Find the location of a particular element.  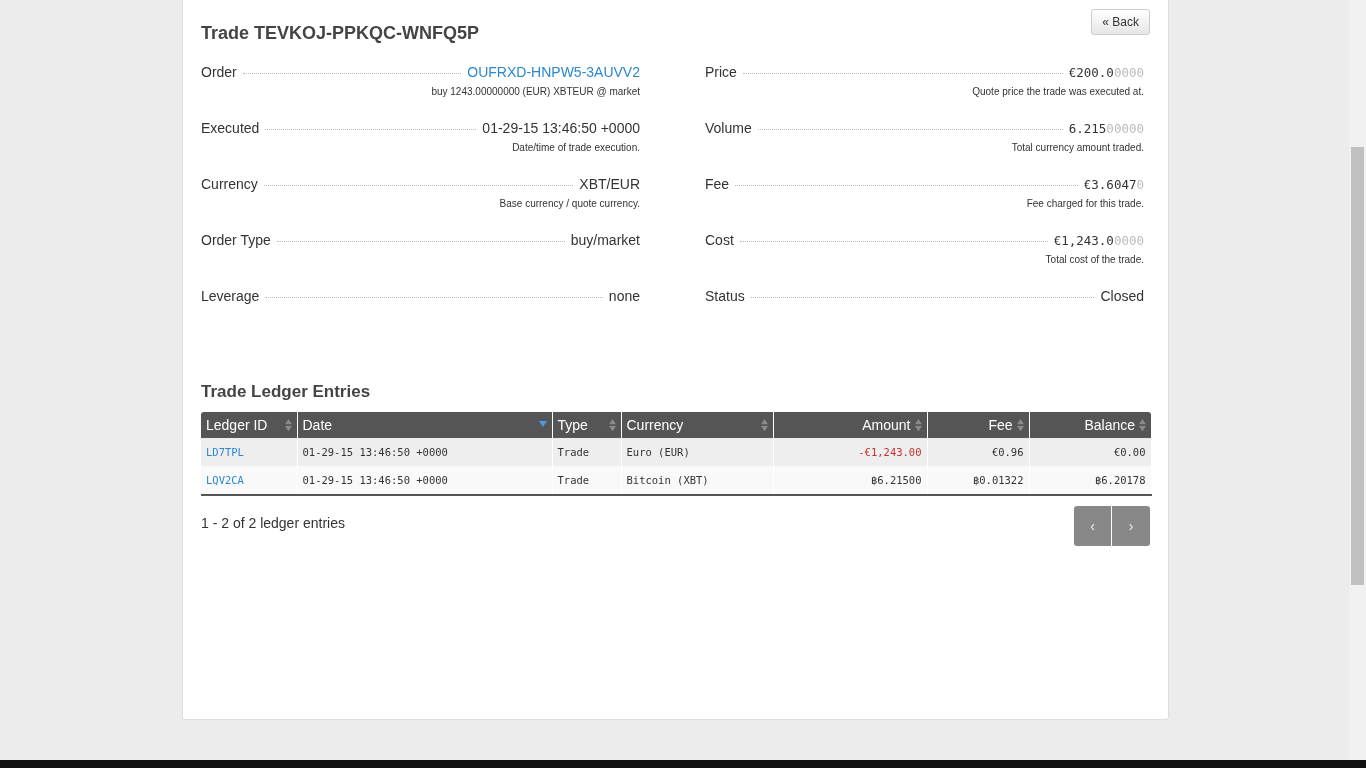

scrollbar-thumb is located at coordinates (1357, 366).